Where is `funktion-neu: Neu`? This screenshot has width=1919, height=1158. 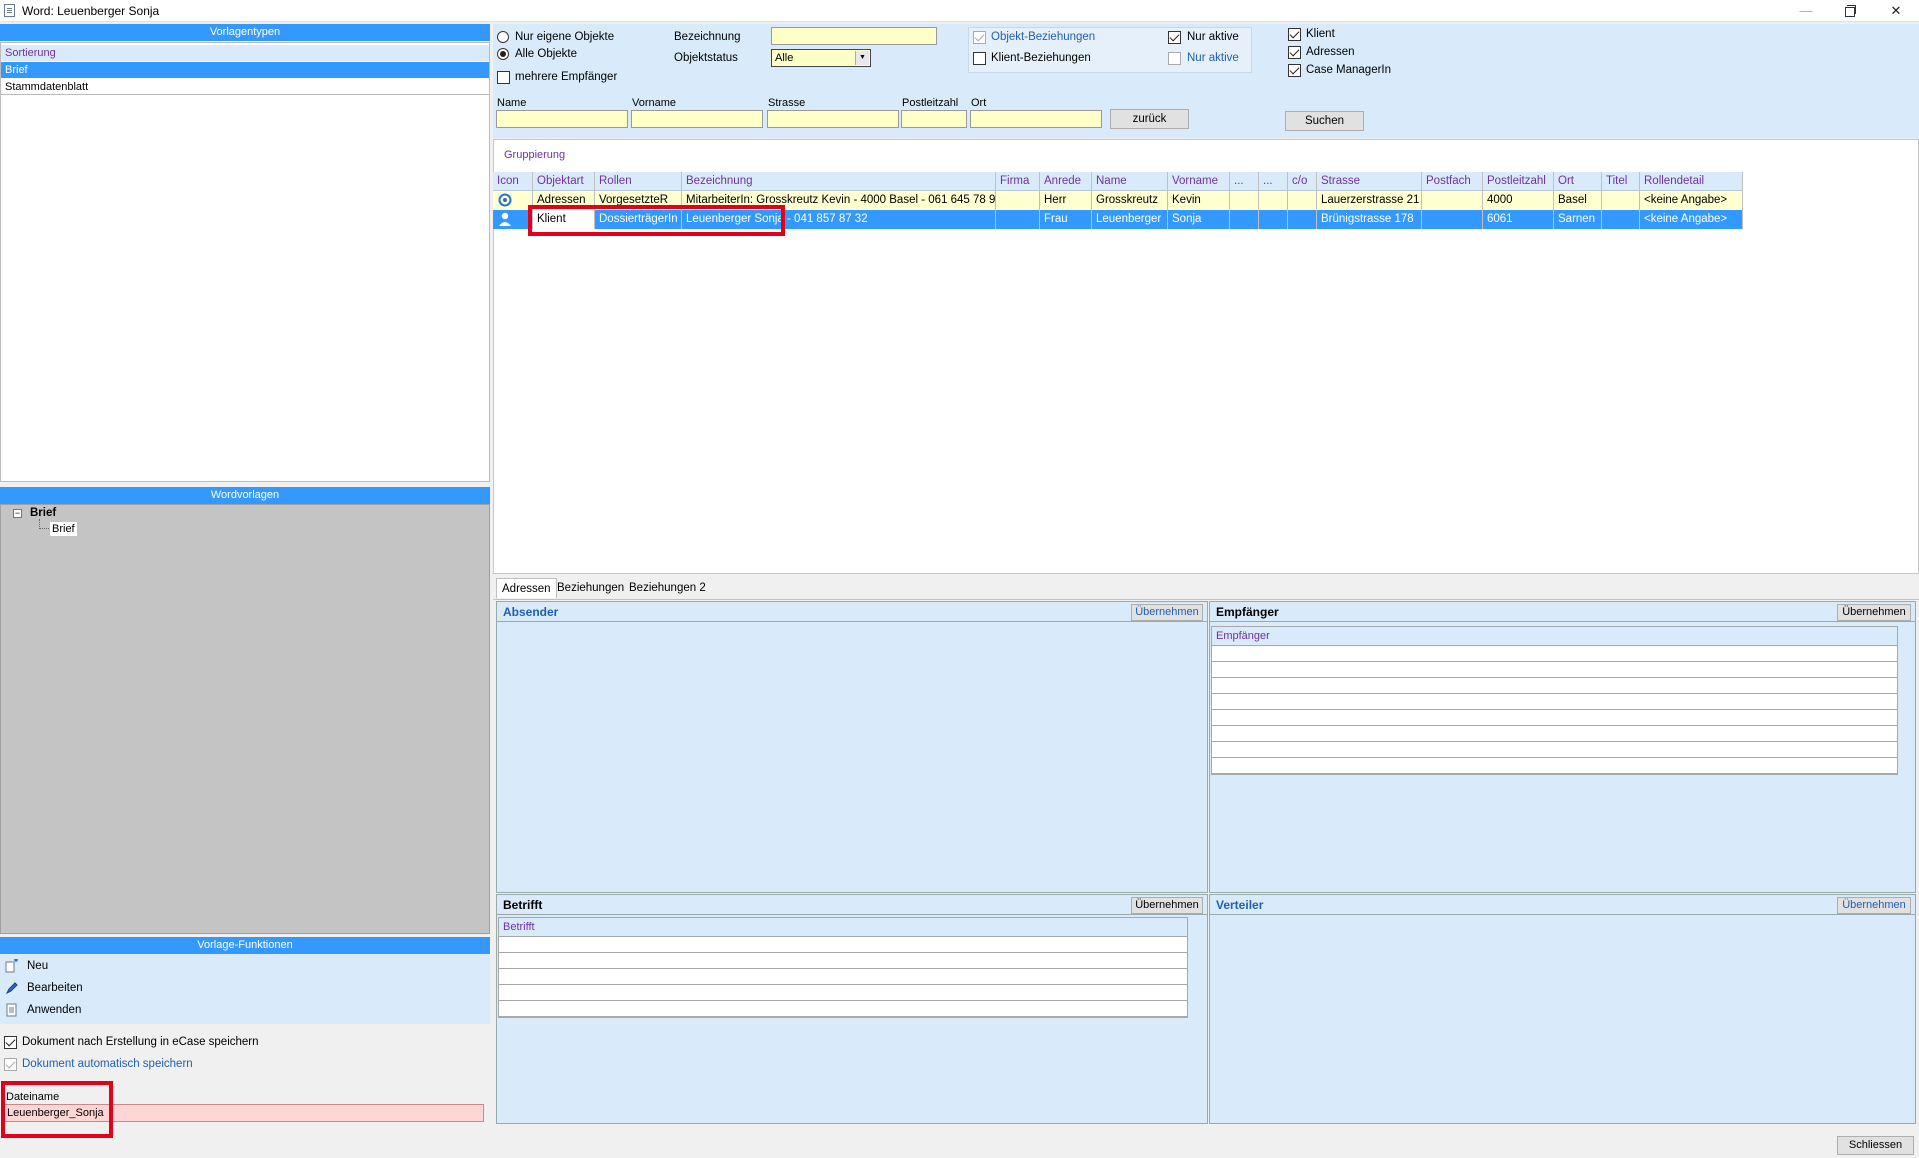 funktion-neu: Neu is located at coordinates (37, 966).